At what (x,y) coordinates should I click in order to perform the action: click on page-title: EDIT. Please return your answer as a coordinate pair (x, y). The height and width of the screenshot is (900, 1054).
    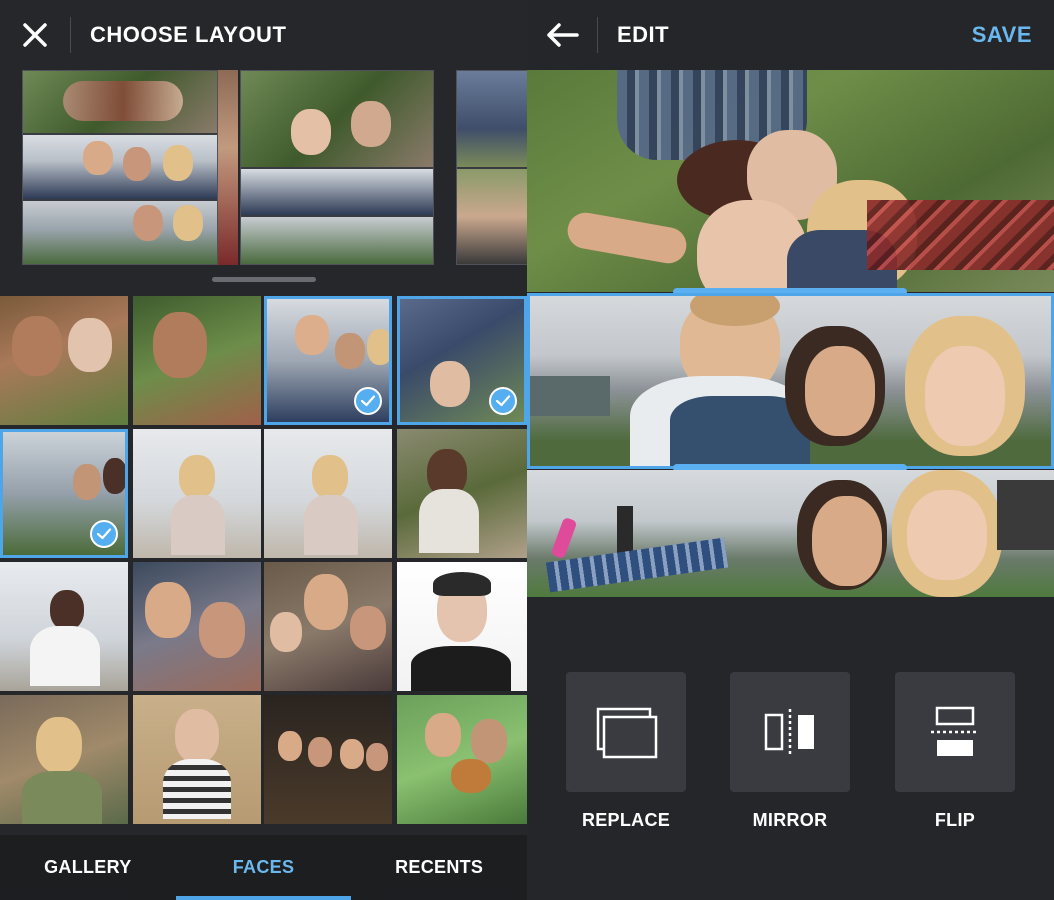
    Looking at the image, I should click on (643, 34).